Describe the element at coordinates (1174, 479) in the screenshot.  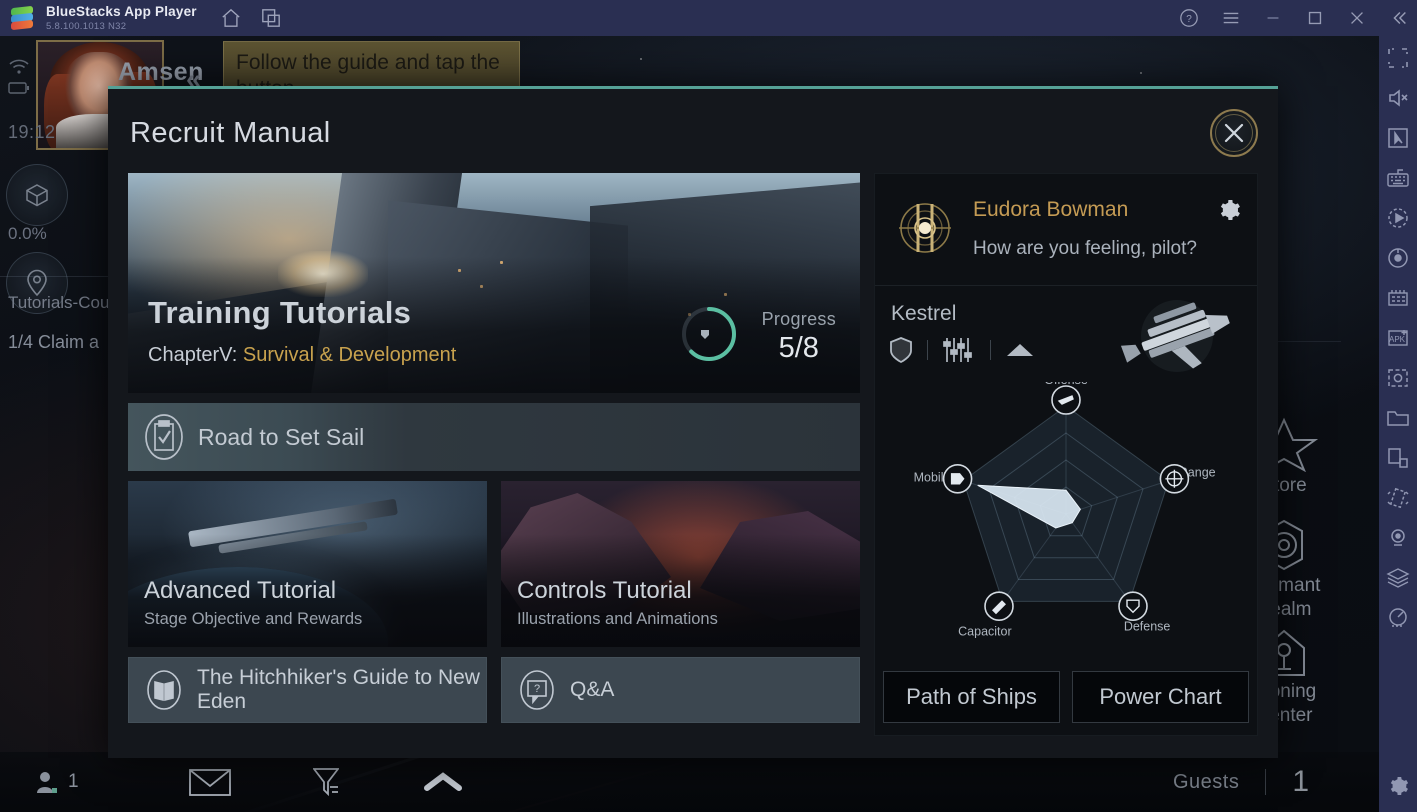
I see `radar-axis-range-icon` at that location.